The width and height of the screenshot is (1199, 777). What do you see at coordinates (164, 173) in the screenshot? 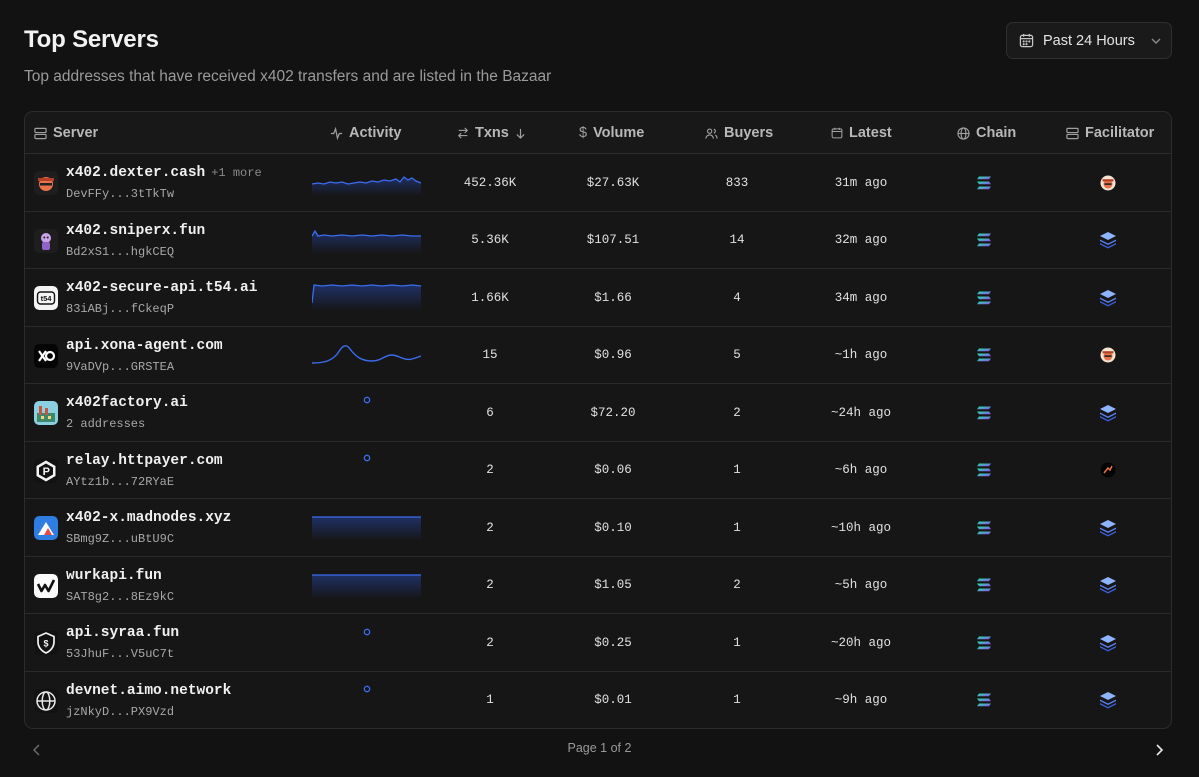
I see `server-name: x402.dexter.cash +1 more` at bounding box center [164, 173].